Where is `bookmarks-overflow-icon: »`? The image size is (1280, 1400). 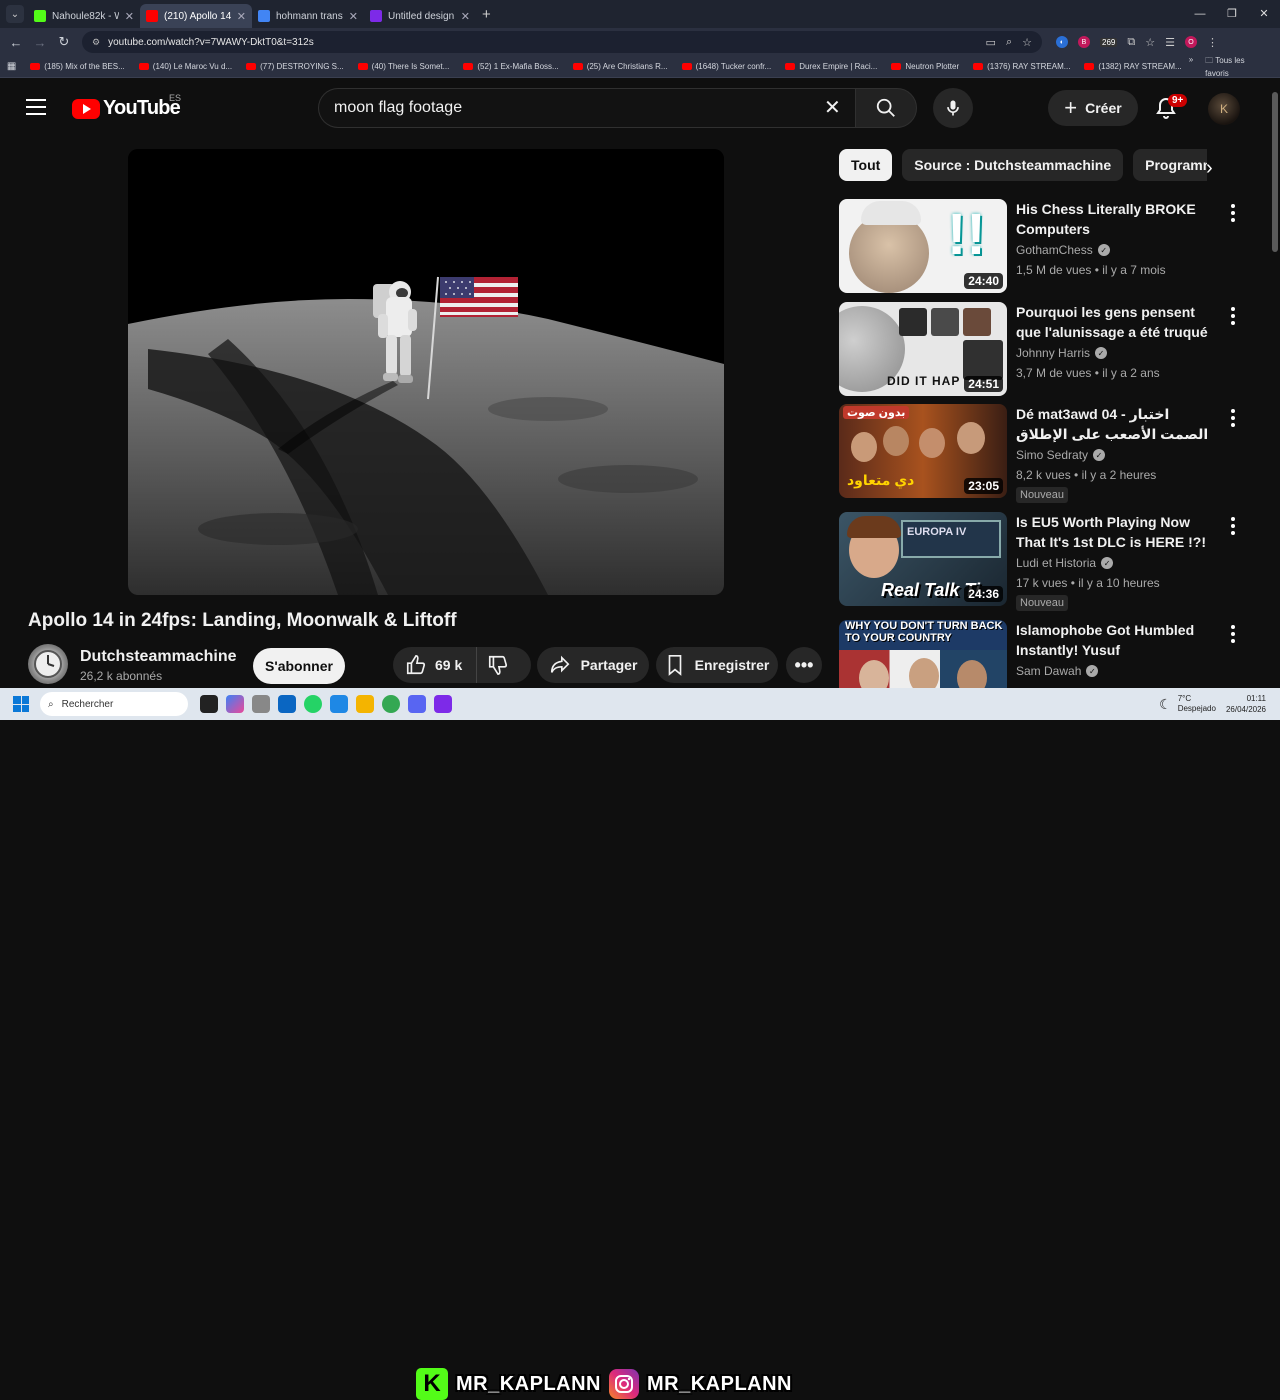
bookmarks-overflow-icon: » is located at coordinates (1191, 66).